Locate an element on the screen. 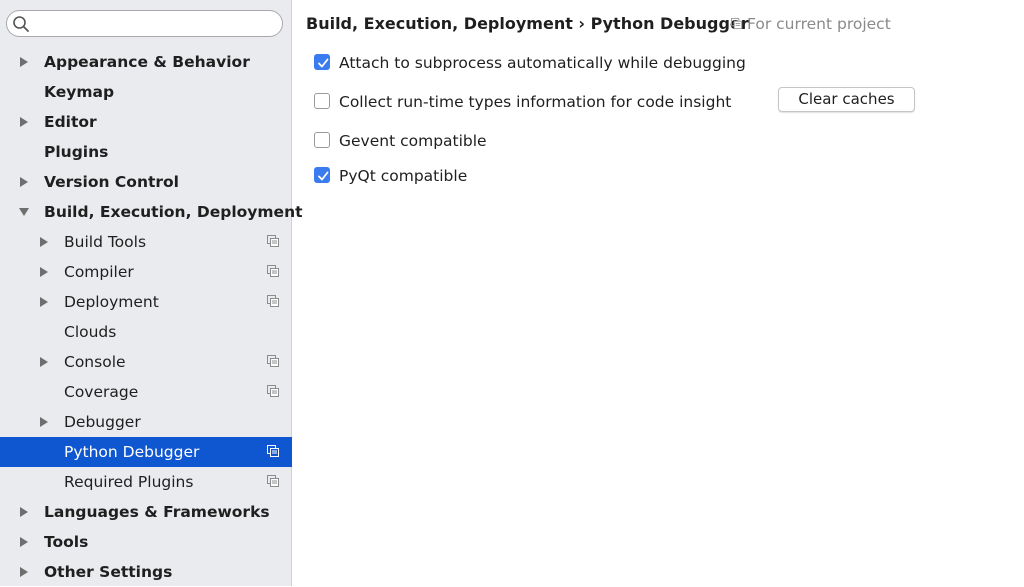 The width and height of the screenshot is (1024, 587). clear-caches-button: Clear caches is located at coordinates (846, 99).